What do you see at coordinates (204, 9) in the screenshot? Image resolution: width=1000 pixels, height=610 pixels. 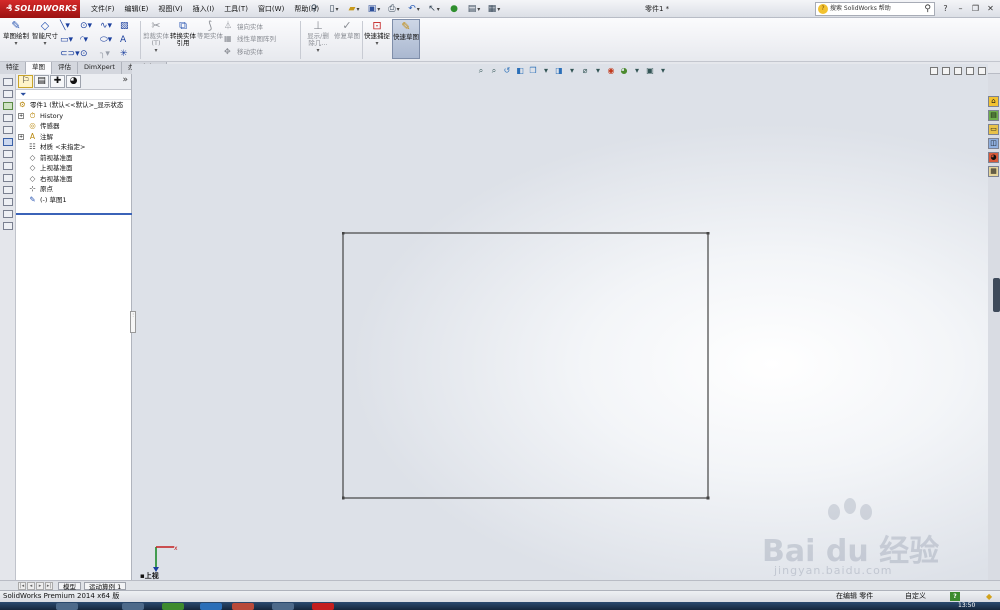 I see `menu-insert: 插入(I)` at bounding box center [204, 9].